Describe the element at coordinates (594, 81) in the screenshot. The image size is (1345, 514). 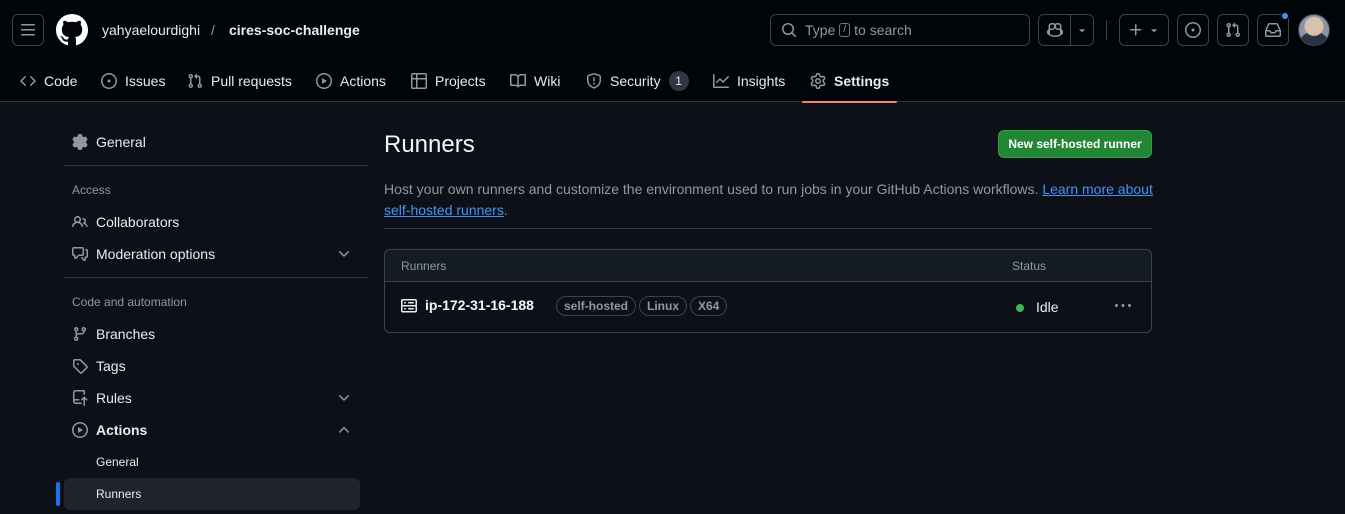
I see `shield-icon` at that location.